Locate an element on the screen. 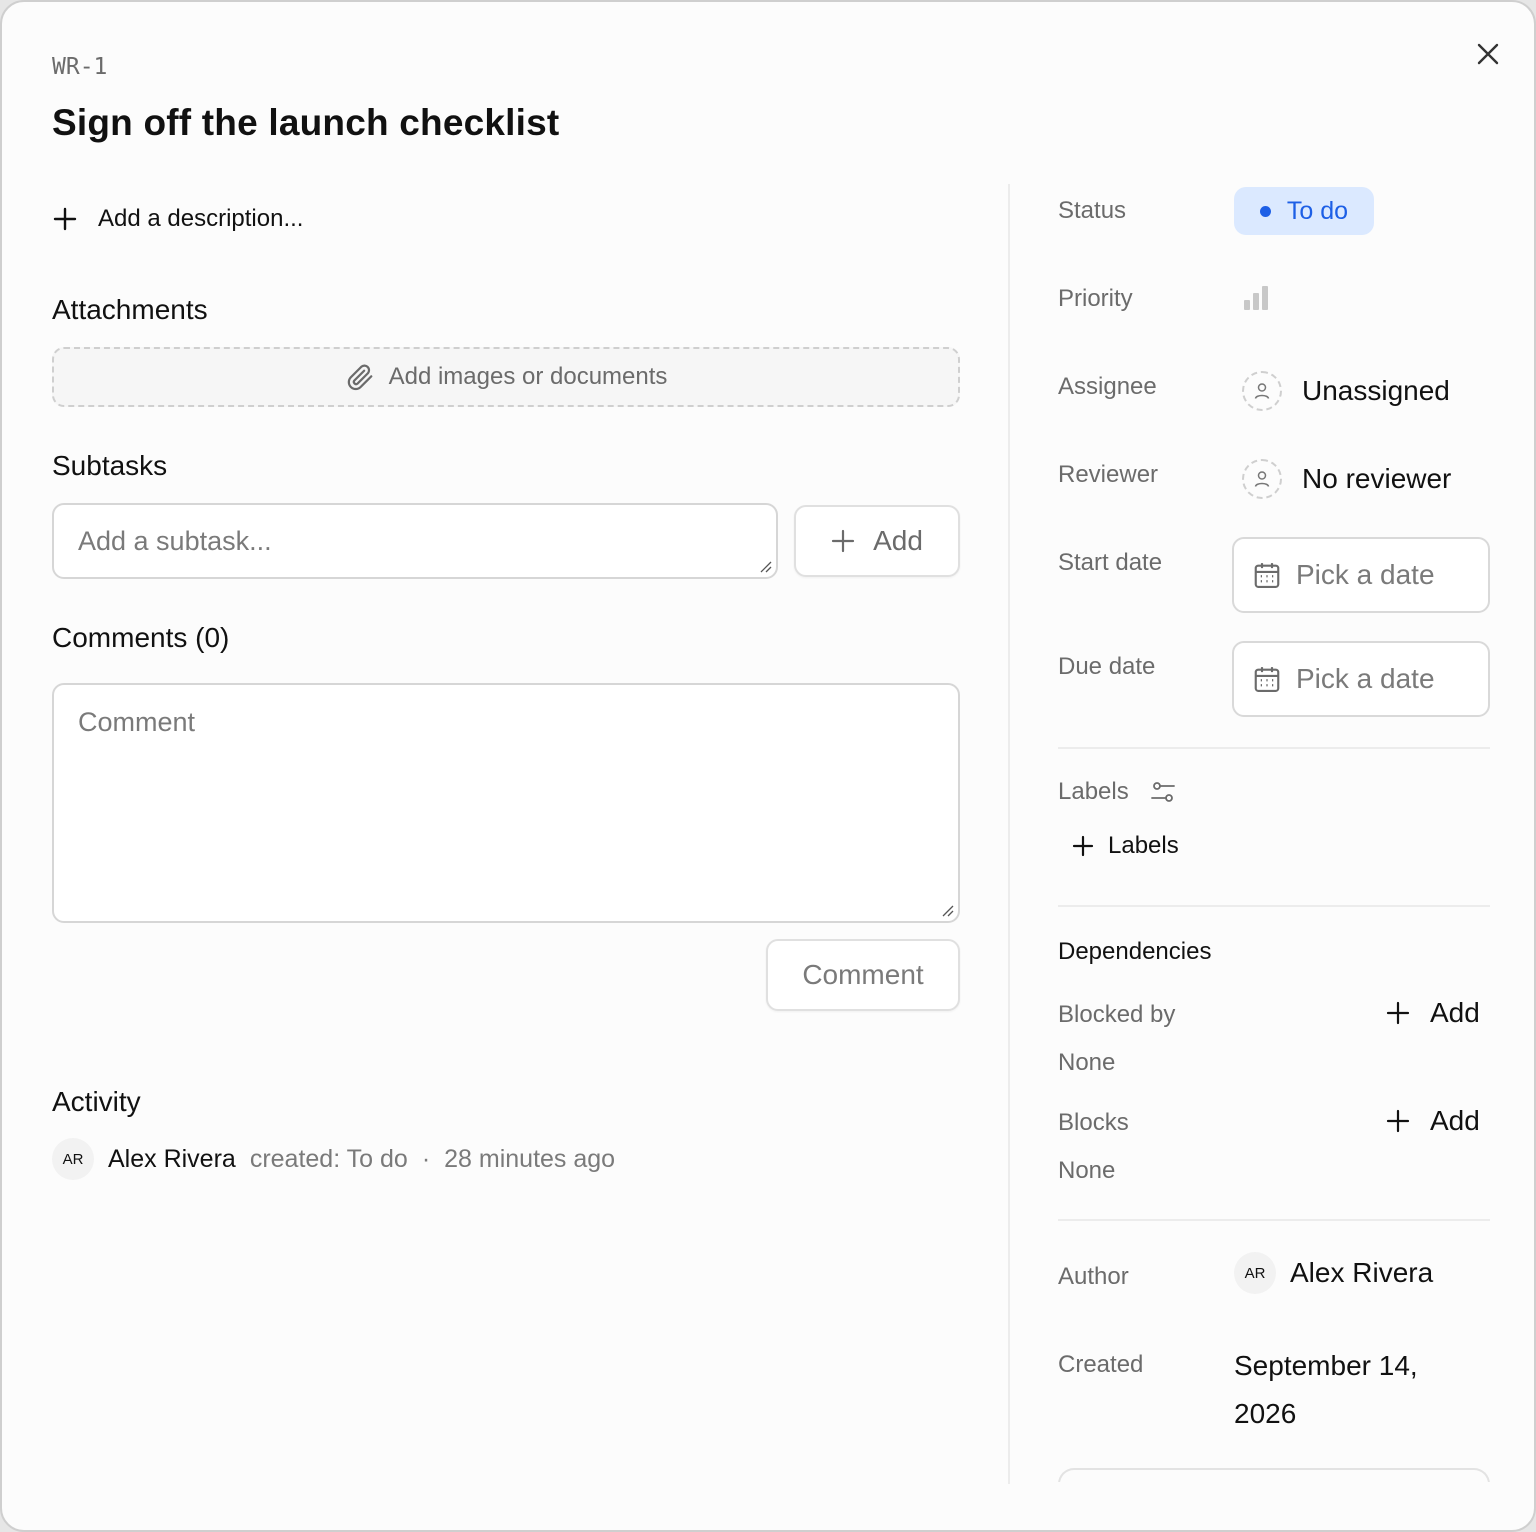 Image resolution: width=1536 pixels, height=1532 pixels. add-blocks-label: Add is located at coordinates (1455, 1120).